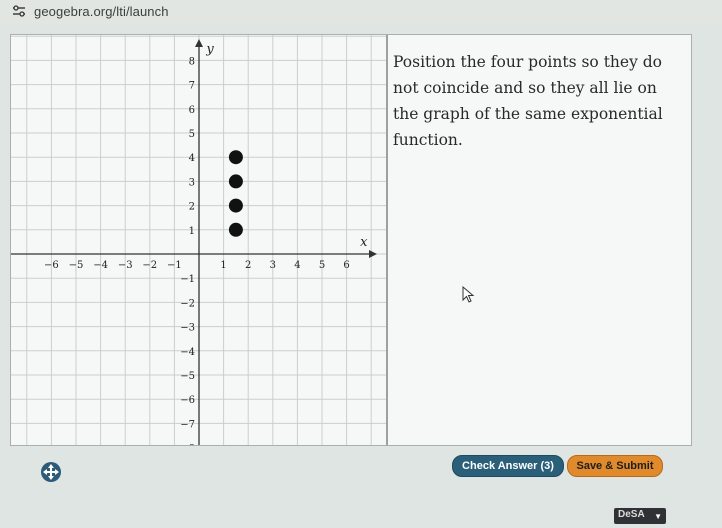 This screenshot has width=722, height=528. Describe the element at coordinates (223, 265) in the screenshot. I see `x-tick-label: 1` at that location.